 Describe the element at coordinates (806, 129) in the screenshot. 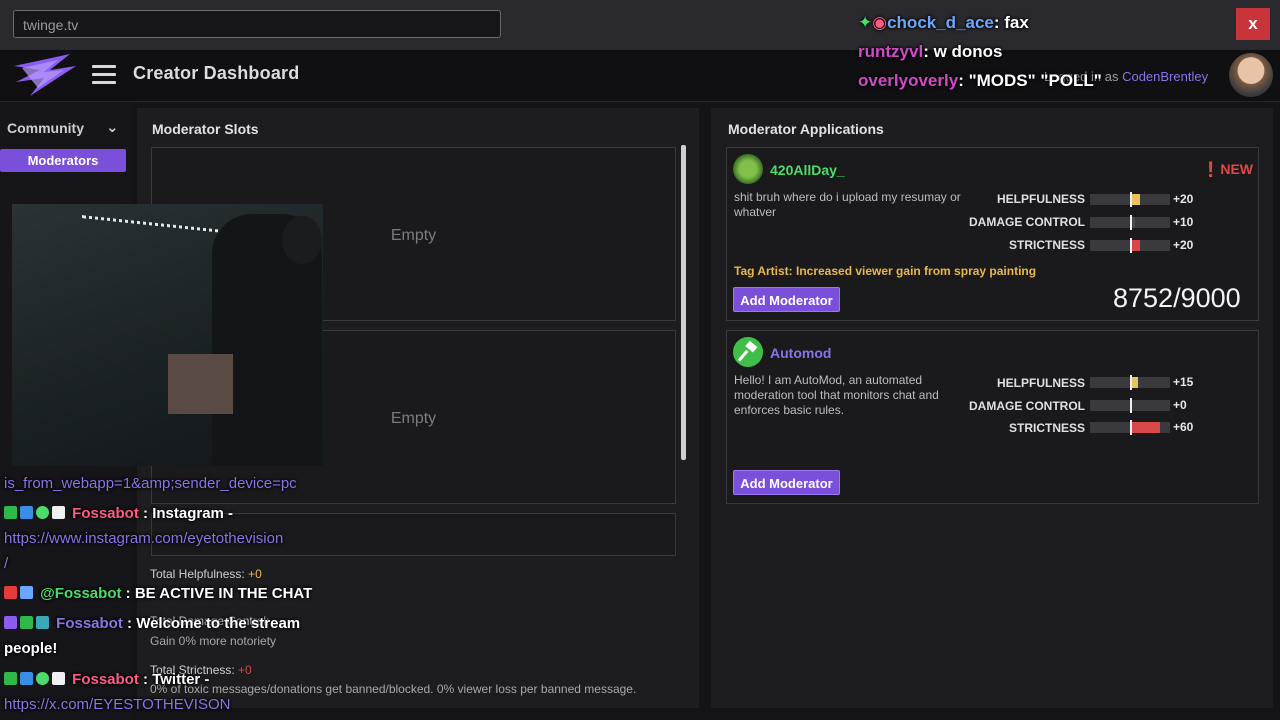

I see `moderator-applications-title: Moderator Applications` at that location.